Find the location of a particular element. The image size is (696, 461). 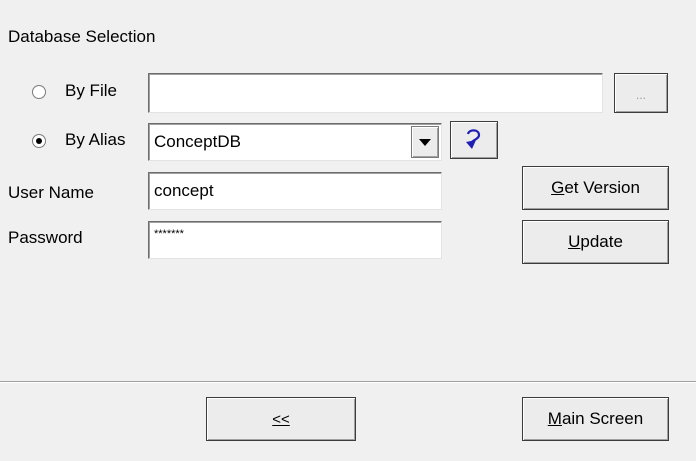

back-button: << is located at coordinates (281, 419).